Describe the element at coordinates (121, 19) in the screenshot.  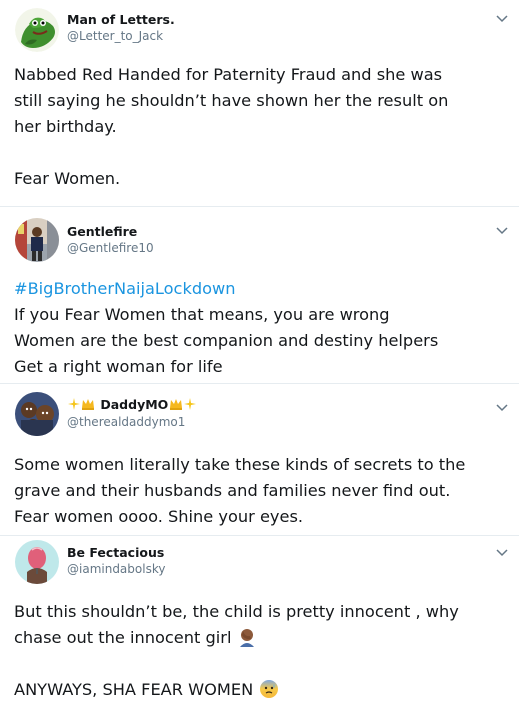
I see `display-name: Man of Letters.` at that location.